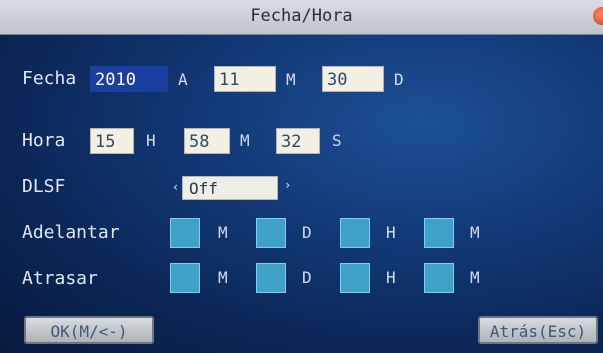 The height and width of the screenshot is (353, 603). Describe the element at coordinates (44, 186) in the screenshot. I see `dlsf-label: DLSF` at that location.